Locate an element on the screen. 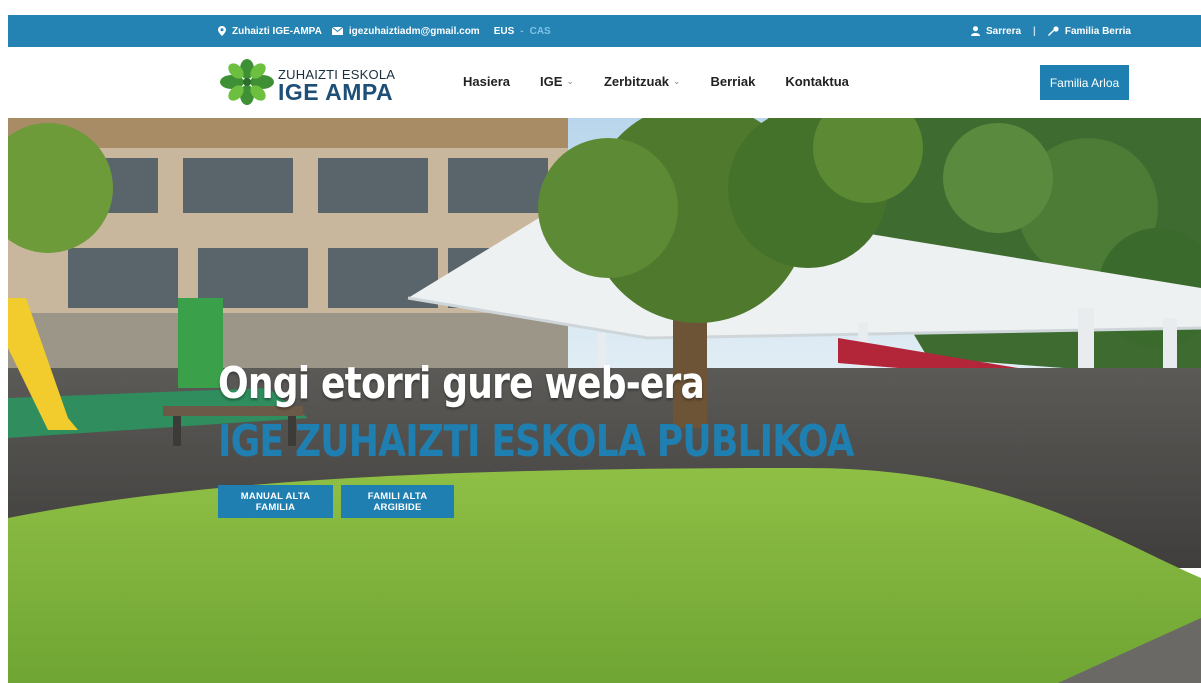 This screenshot has height=683, width=1201. login-link: Sarrera is located at coordinates (1003, 31).